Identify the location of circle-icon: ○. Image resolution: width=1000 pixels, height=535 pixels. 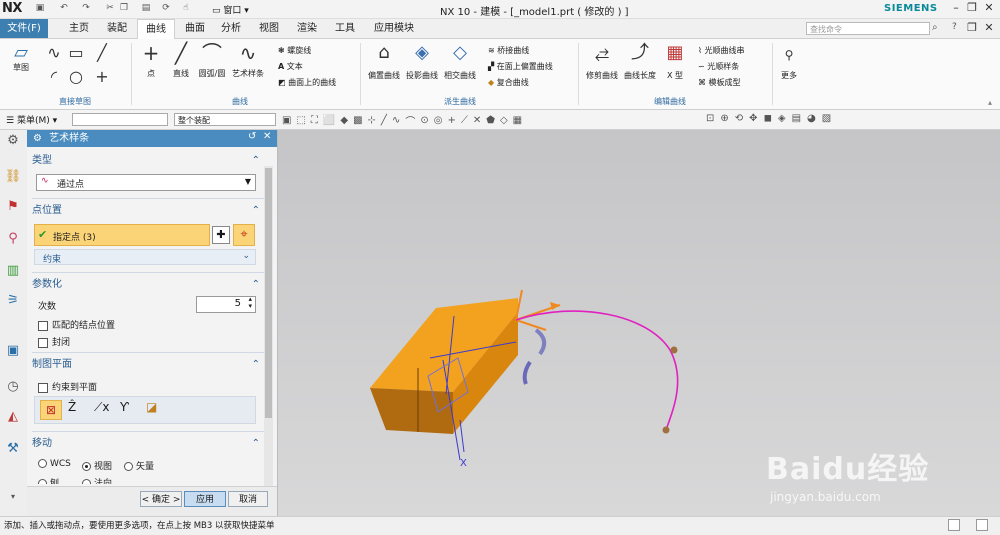
(76, 77).